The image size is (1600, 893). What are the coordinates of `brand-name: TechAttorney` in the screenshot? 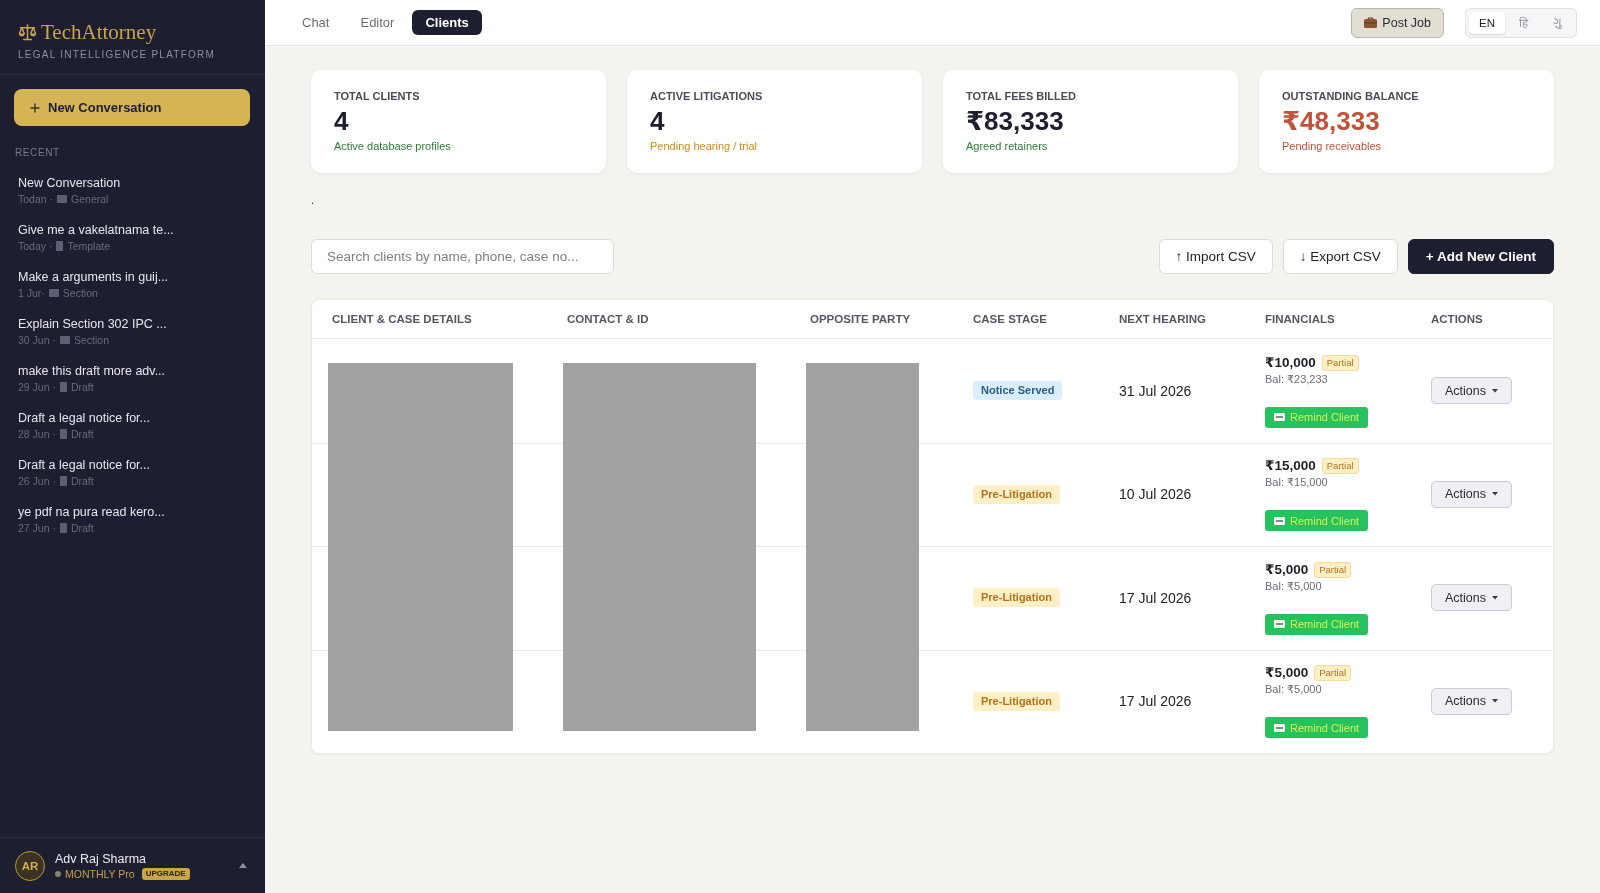 It's located at (99, 32).